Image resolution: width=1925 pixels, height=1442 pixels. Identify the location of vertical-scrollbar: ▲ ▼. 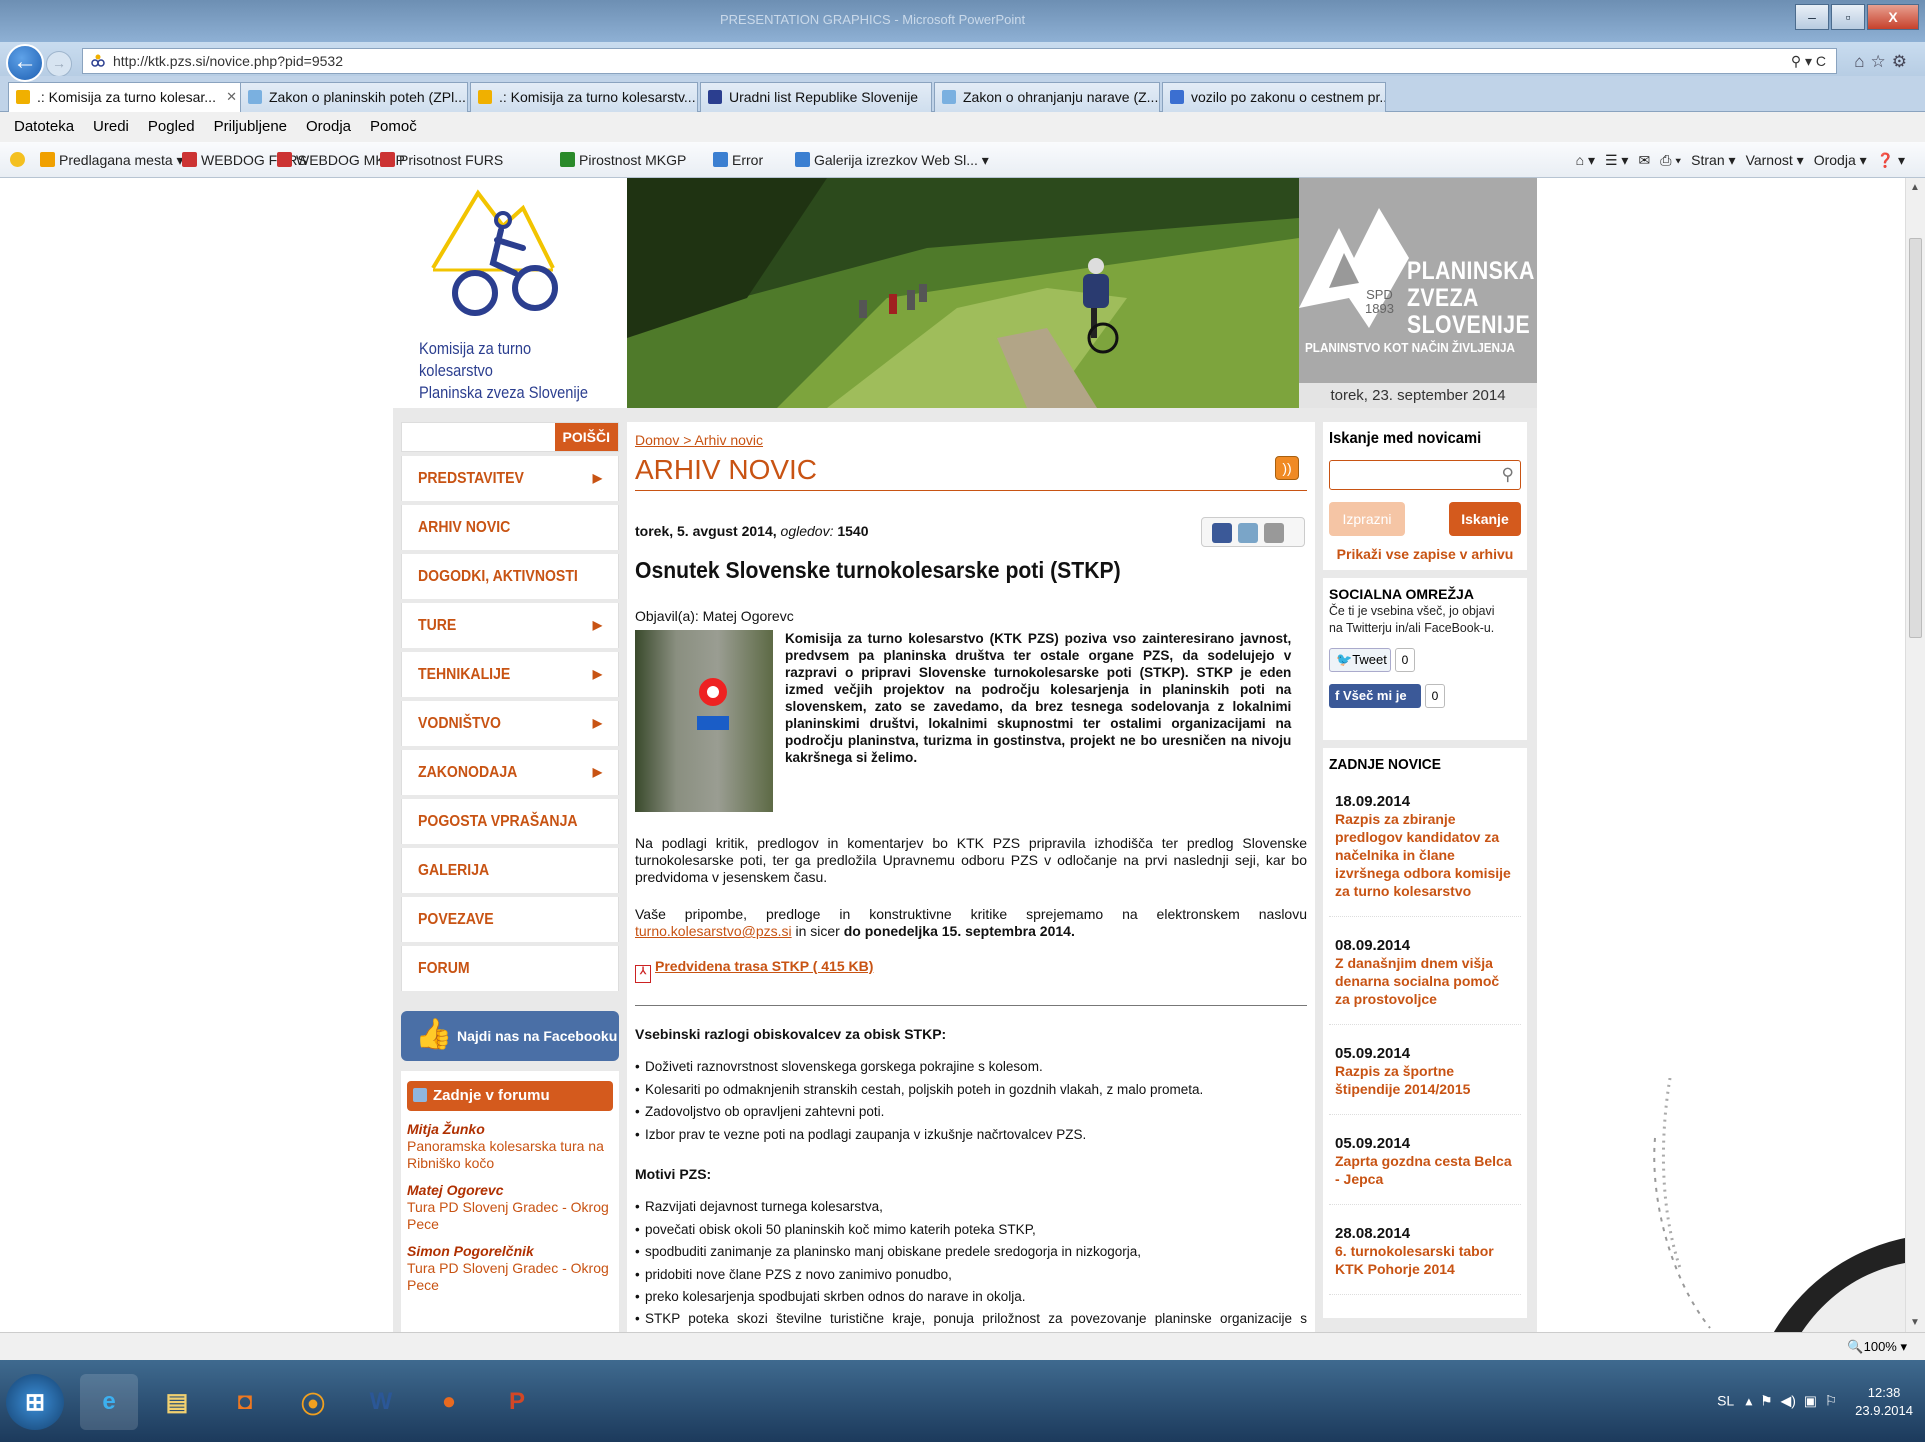
(1915, 755).